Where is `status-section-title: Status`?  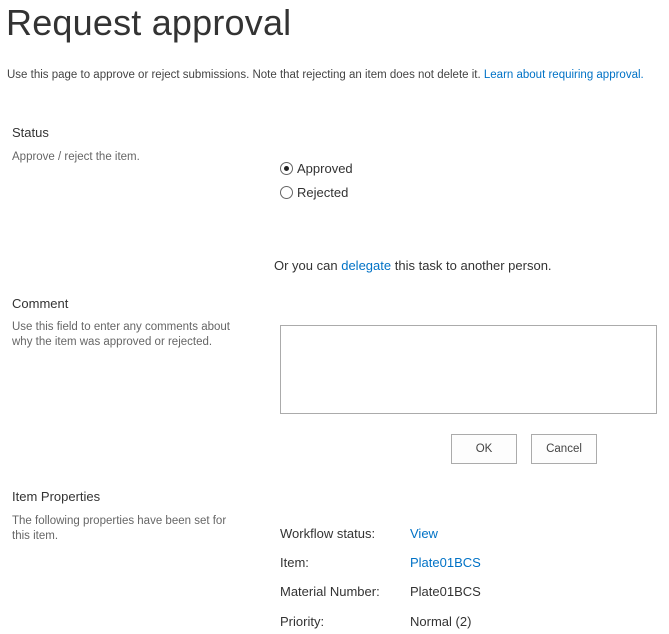 status-section-title: Status is located at coordinates (30, 132).